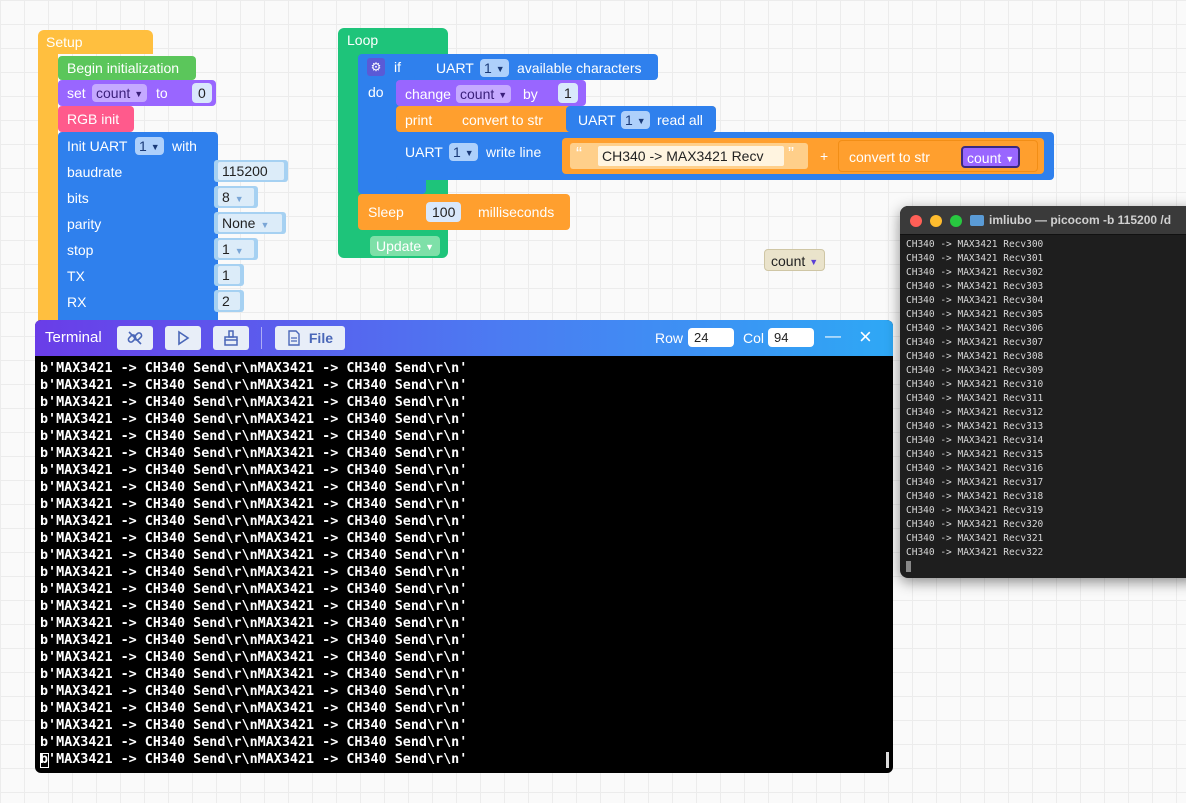 The image size is (1186, 803). What do you see at coordinates (795, 260) in the screenshot?
I see `loose-count-variable-block: count ▼` at bounding box center [795, 260].